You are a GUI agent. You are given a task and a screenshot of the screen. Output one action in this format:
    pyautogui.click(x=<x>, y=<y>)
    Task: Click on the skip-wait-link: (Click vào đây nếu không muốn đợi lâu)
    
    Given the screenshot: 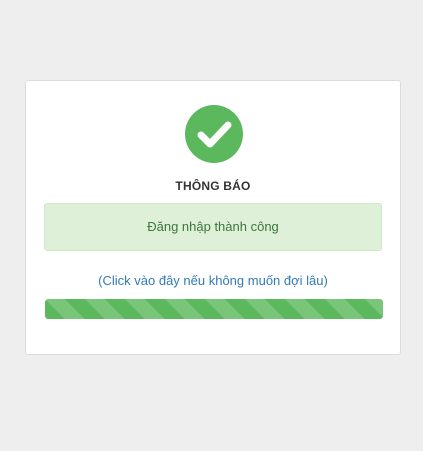 What is the action you would take?
    pyautogui.click(x=213, y=280)
    